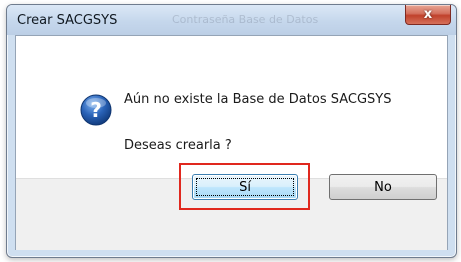  I want to click on question-icon: ?, so click(96, 110).